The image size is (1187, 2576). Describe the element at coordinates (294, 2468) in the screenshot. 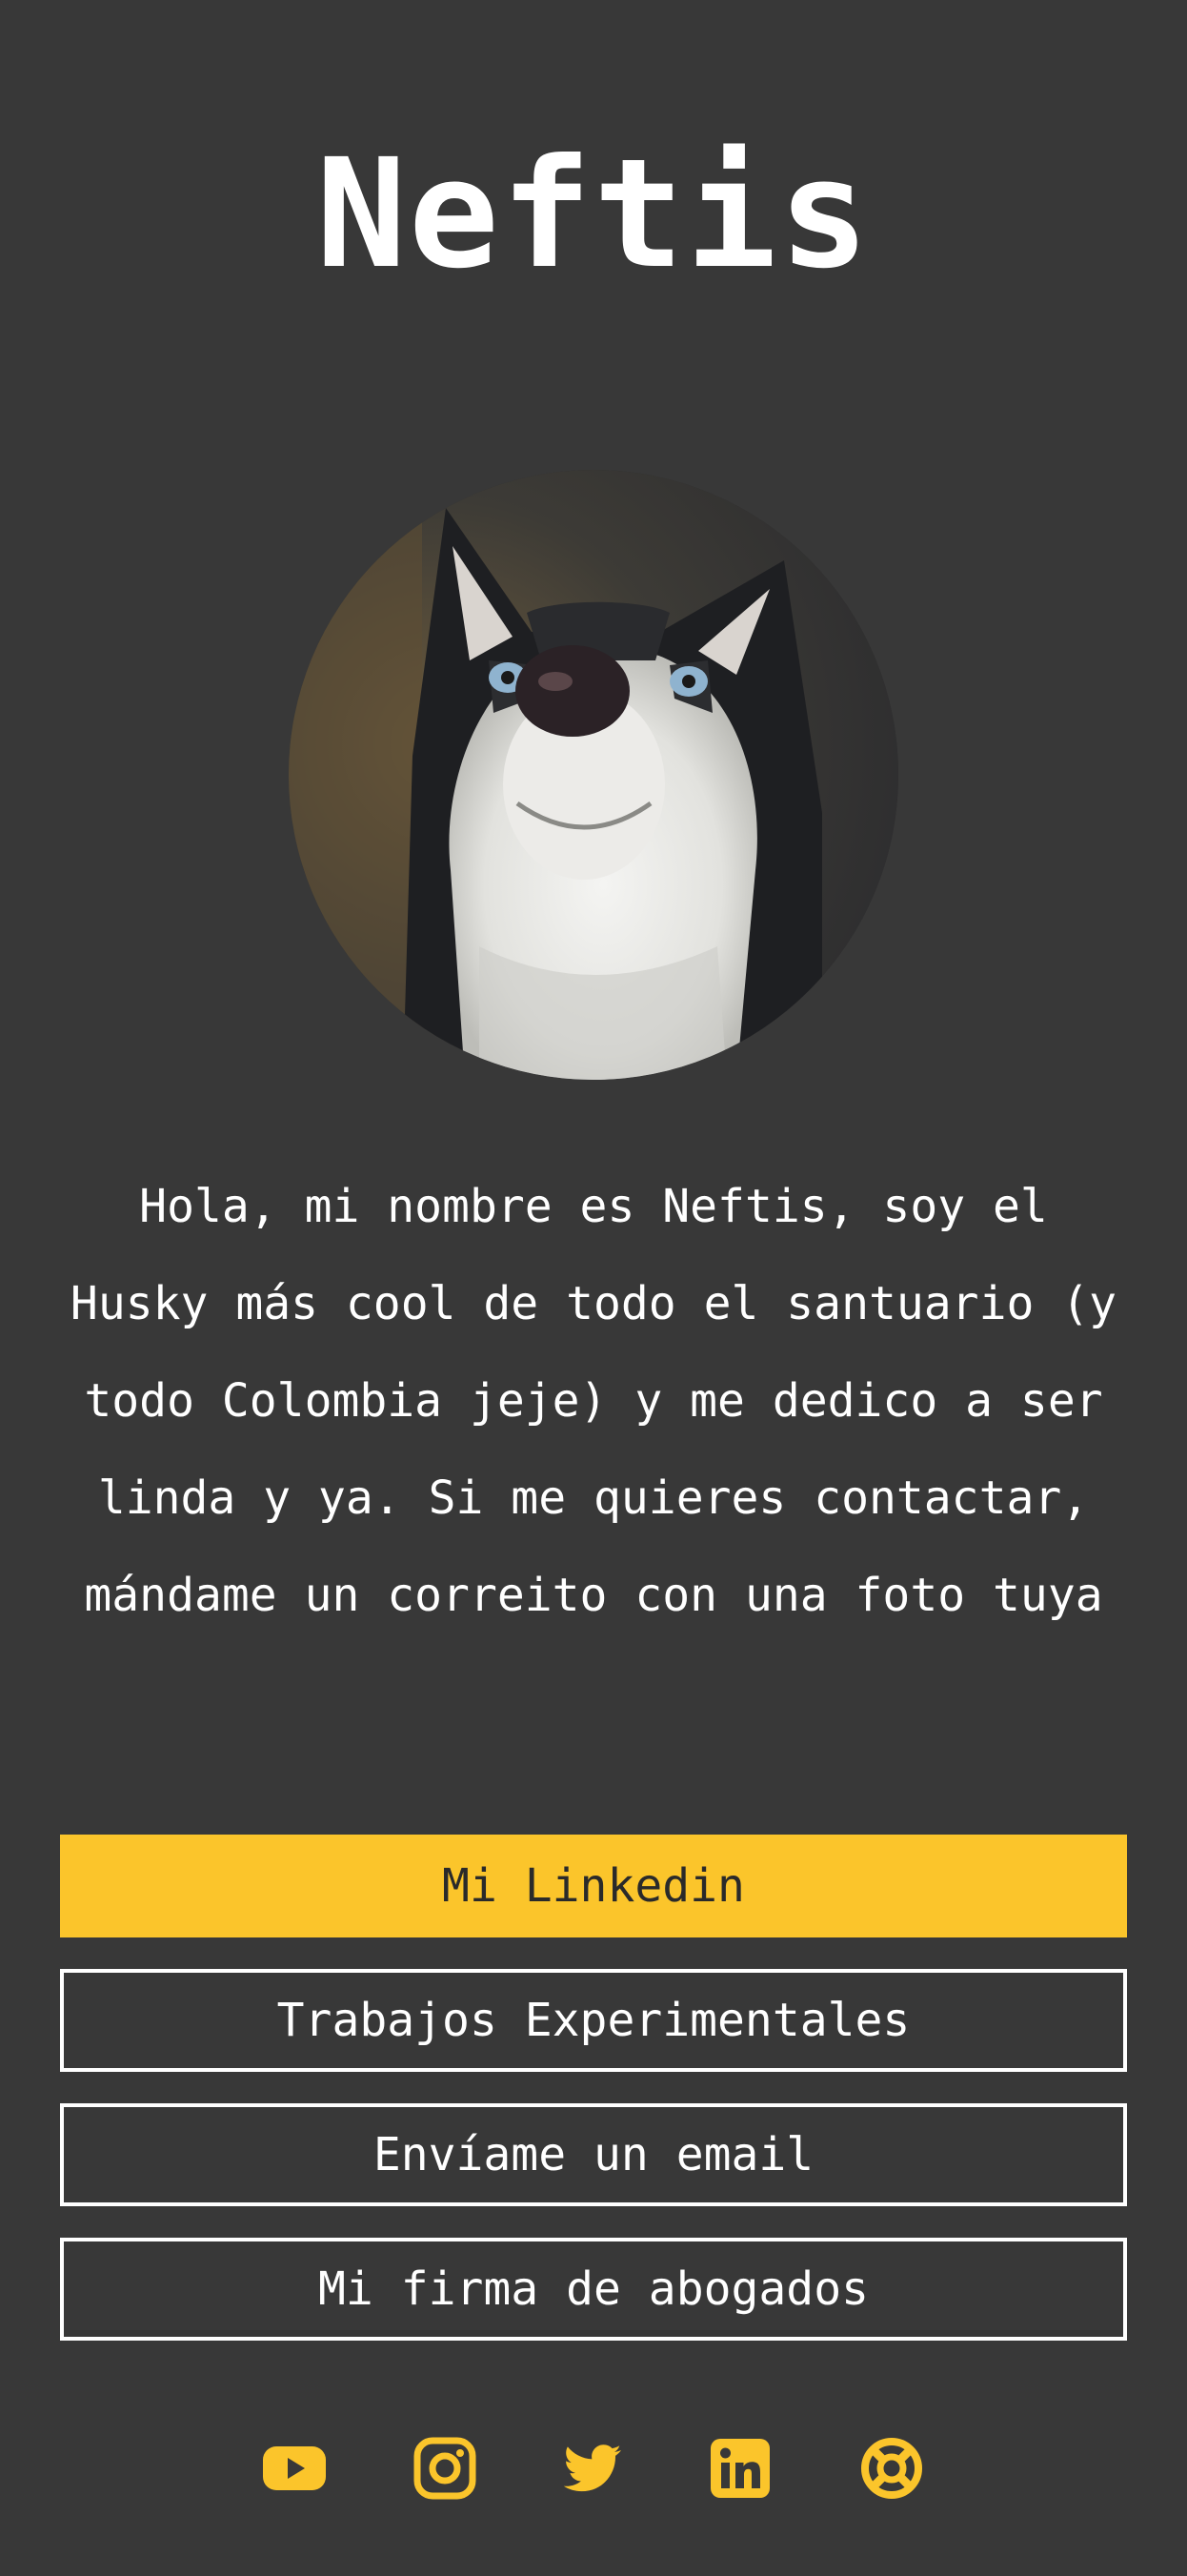

I see `youtube-icon` at that location.